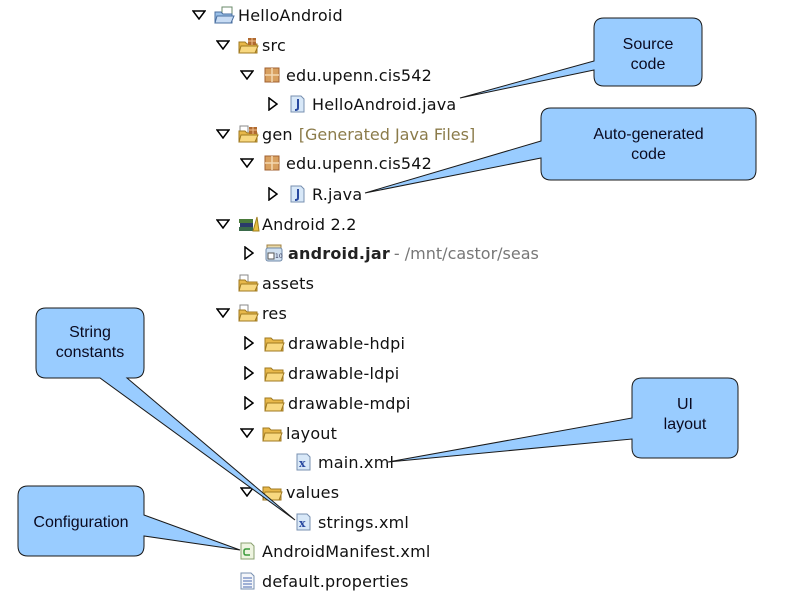 The width and height of the screenshot is (793, 596). I want to click on tree-item-label: layout, so click(312, 433).